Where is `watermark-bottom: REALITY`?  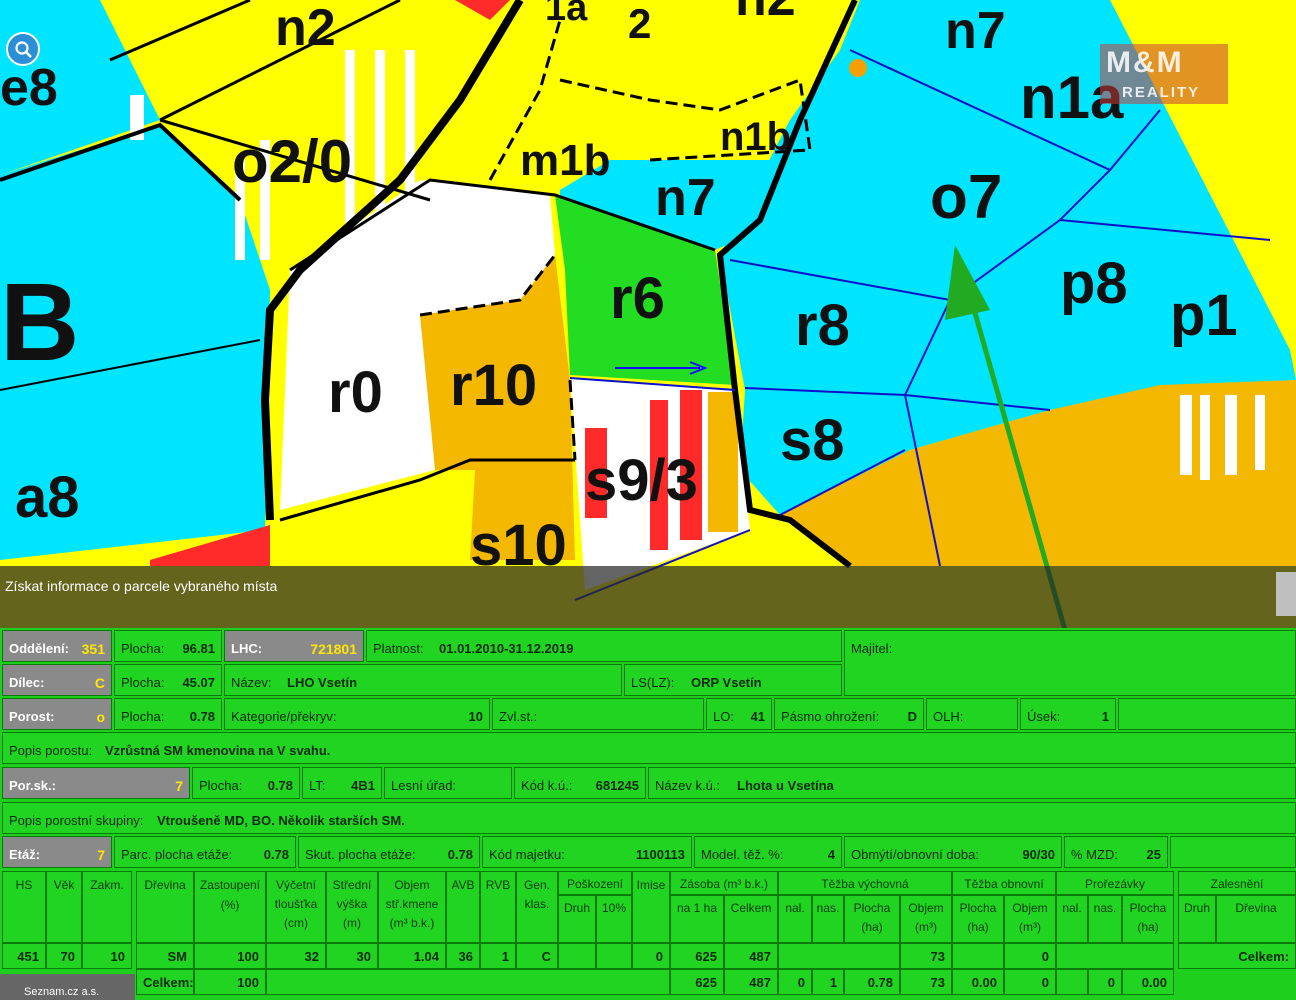
watermark-bottom: REALITY is located at coordinates (1161, 92).